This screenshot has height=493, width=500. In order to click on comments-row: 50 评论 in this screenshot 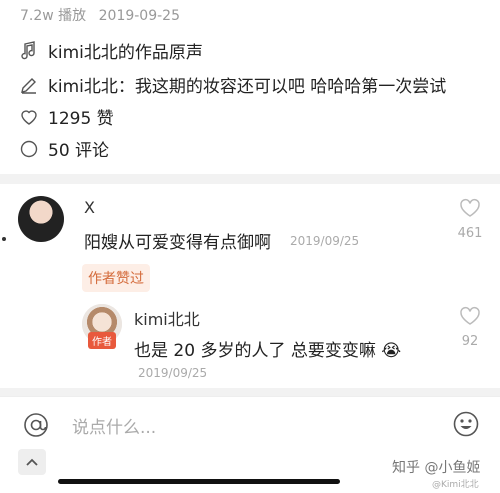, I will do `click(63, 148)`.